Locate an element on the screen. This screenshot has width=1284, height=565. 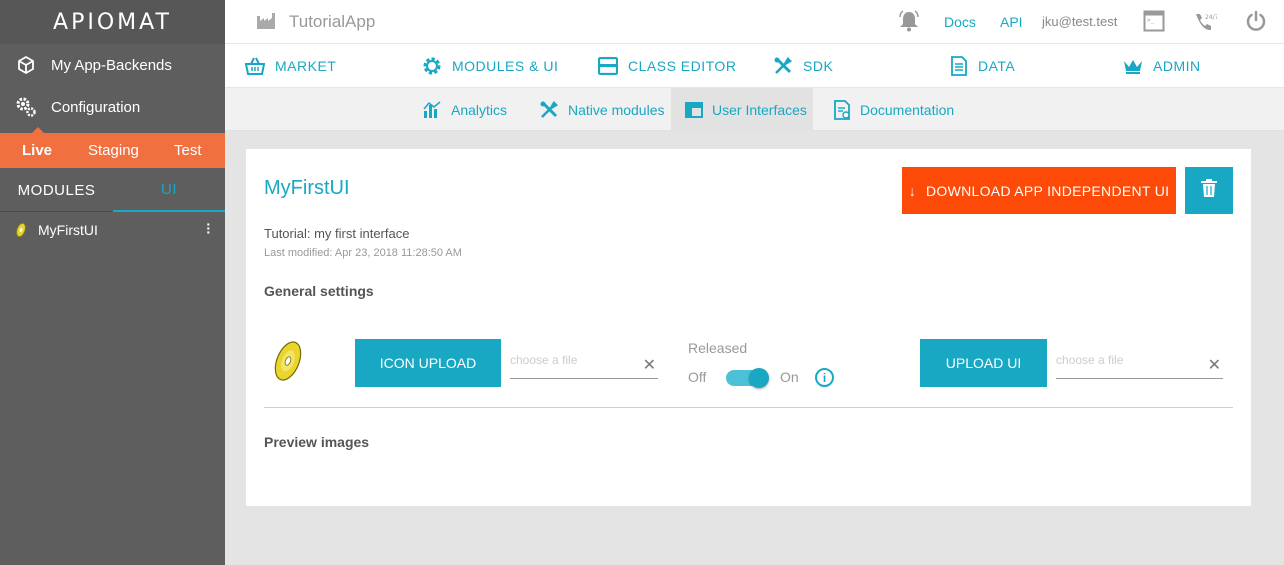
nav-market: MARKET is located at coordinates (290, 66).